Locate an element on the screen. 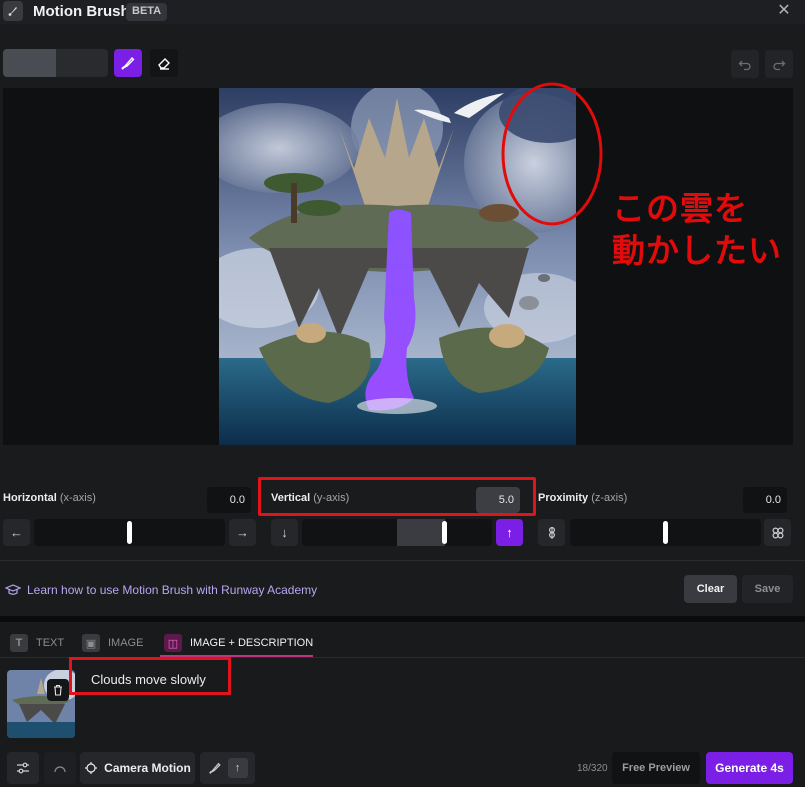 This screenshot has height=787, width=805. save-button: Save is located at coordinates (767, 589).